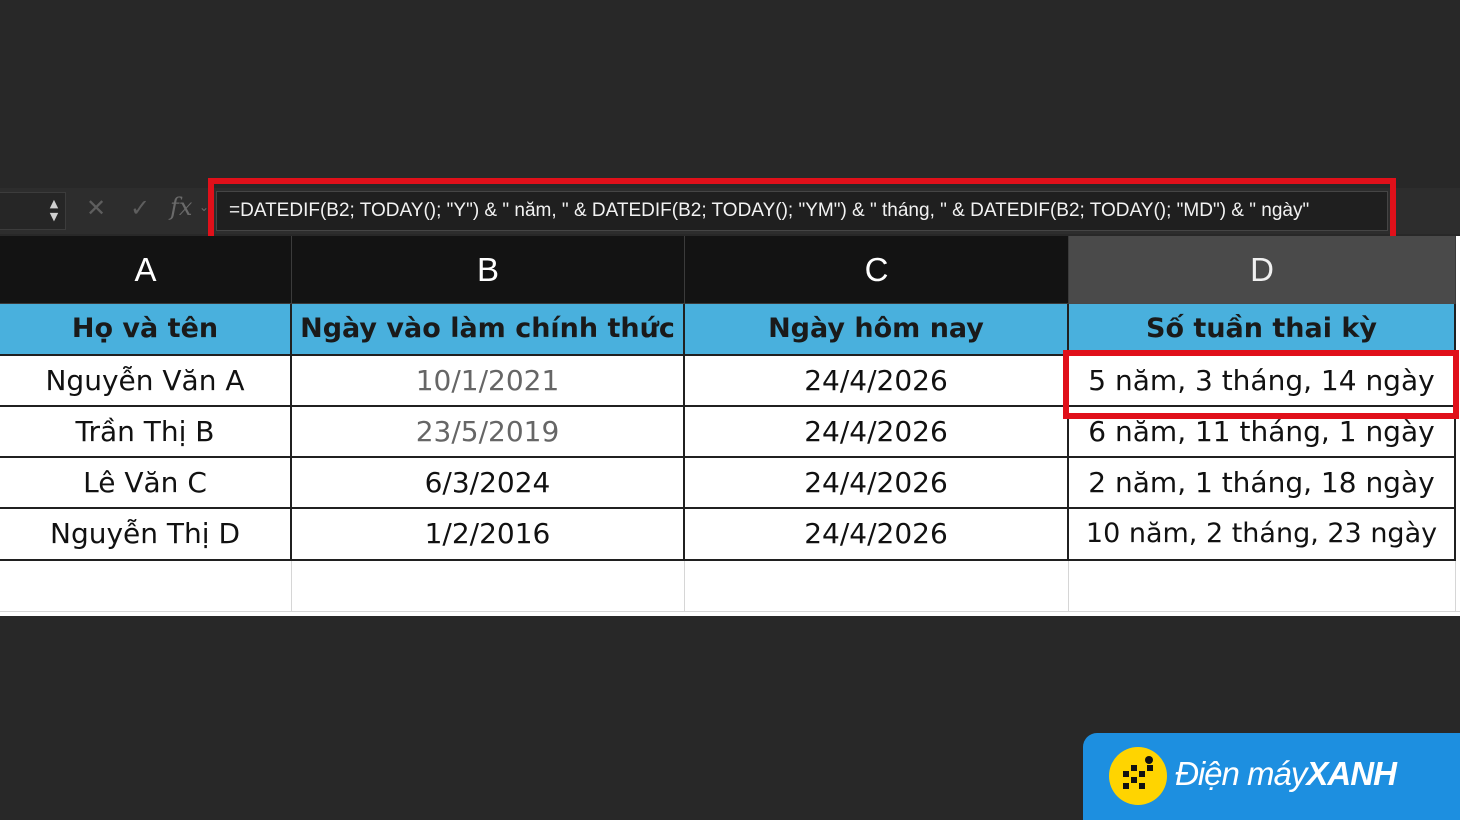  What do you see at coordinates (802, 211) in the screenshot?
I see `formula-highlight-box` at bounding box center [802, 211].